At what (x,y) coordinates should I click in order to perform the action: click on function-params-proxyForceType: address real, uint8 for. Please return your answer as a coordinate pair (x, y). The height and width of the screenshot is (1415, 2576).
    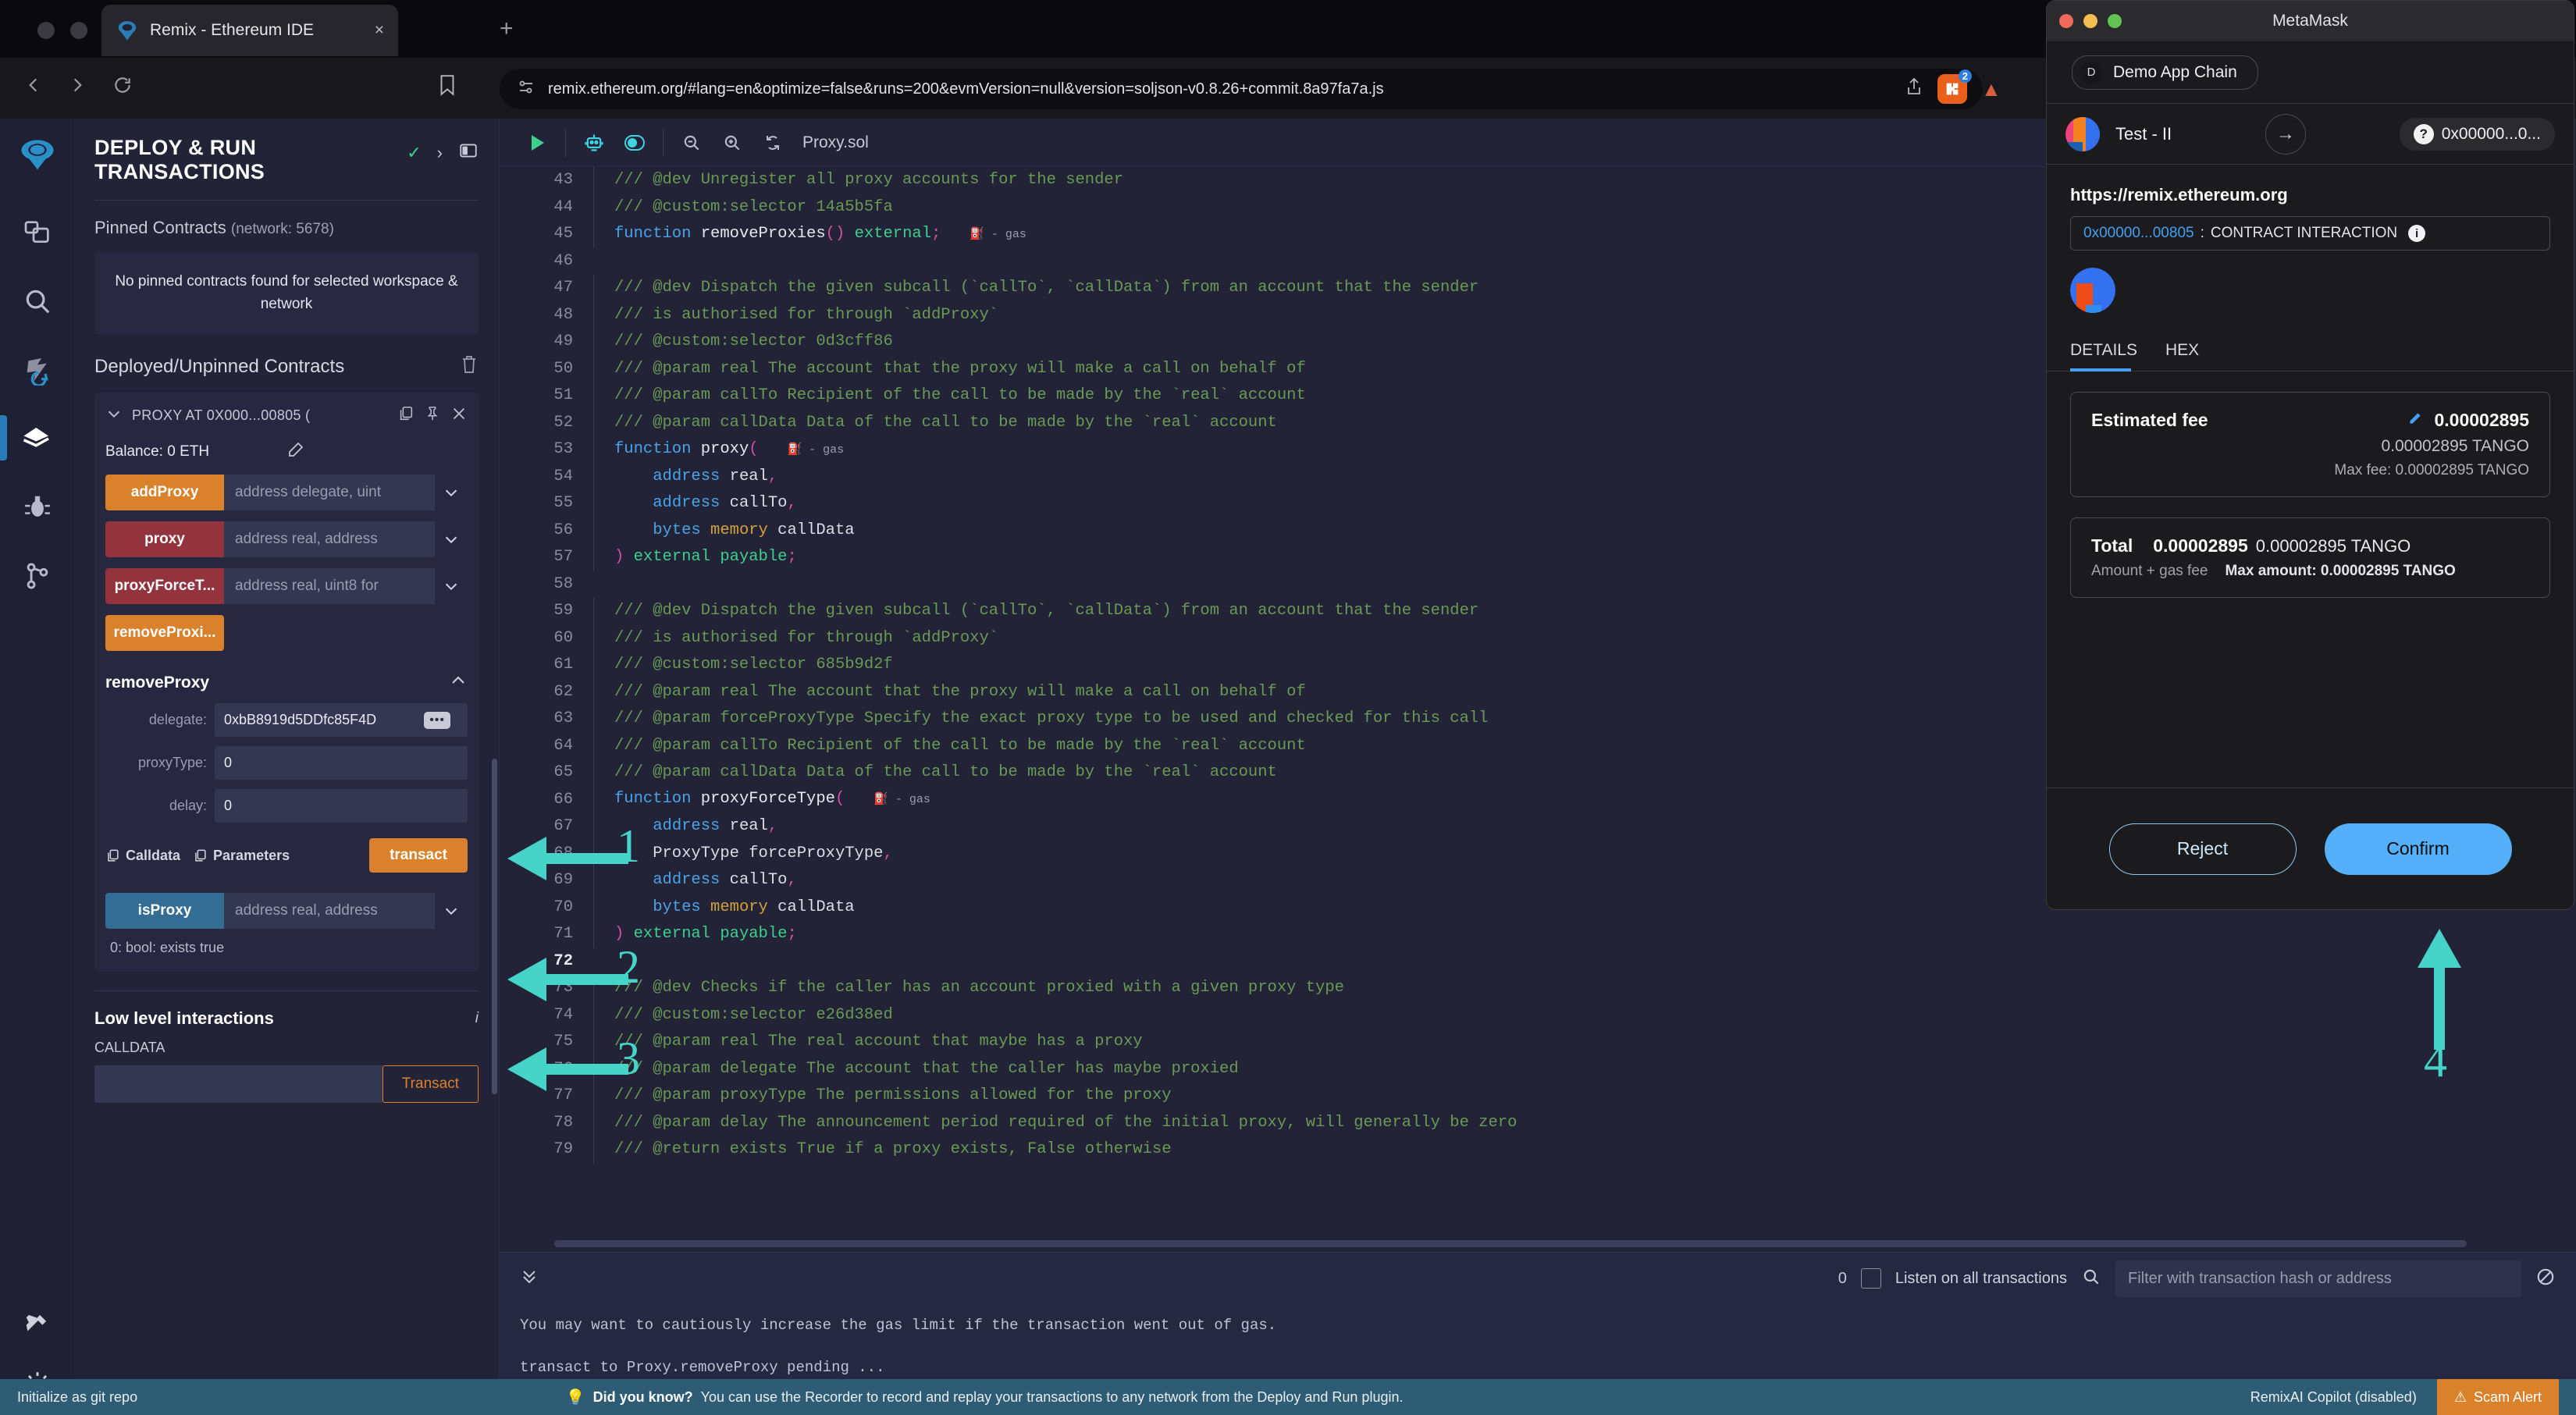
    Looking at the image, I should click on (329, 587).